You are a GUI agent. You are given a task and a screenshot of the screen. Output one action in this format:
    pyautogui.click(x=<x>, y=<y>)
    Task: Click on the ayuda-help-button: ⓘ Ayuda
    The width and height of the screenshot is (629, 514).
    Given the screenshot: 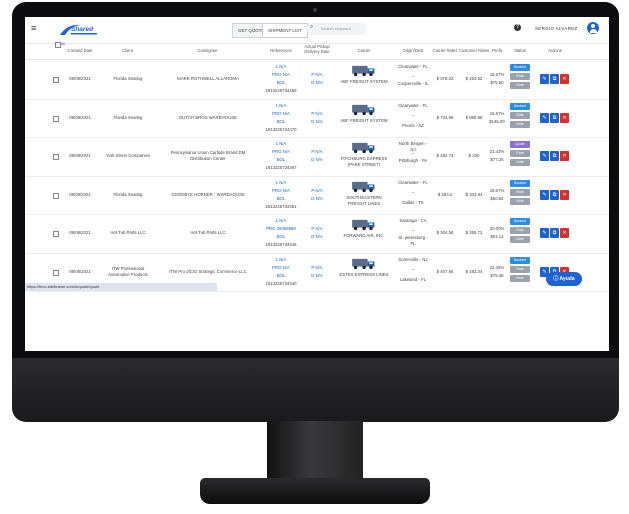 What is the action you would take?
    pyautogui.click(x=564, y=279)
    